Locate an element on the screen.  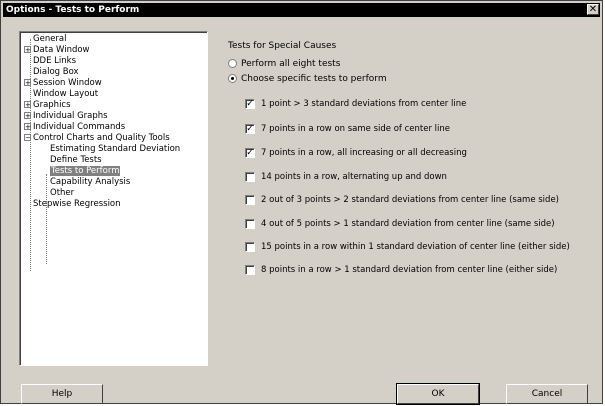
tree-item-individual-commands: + Individual Commands is located at coordinates (74, 127).